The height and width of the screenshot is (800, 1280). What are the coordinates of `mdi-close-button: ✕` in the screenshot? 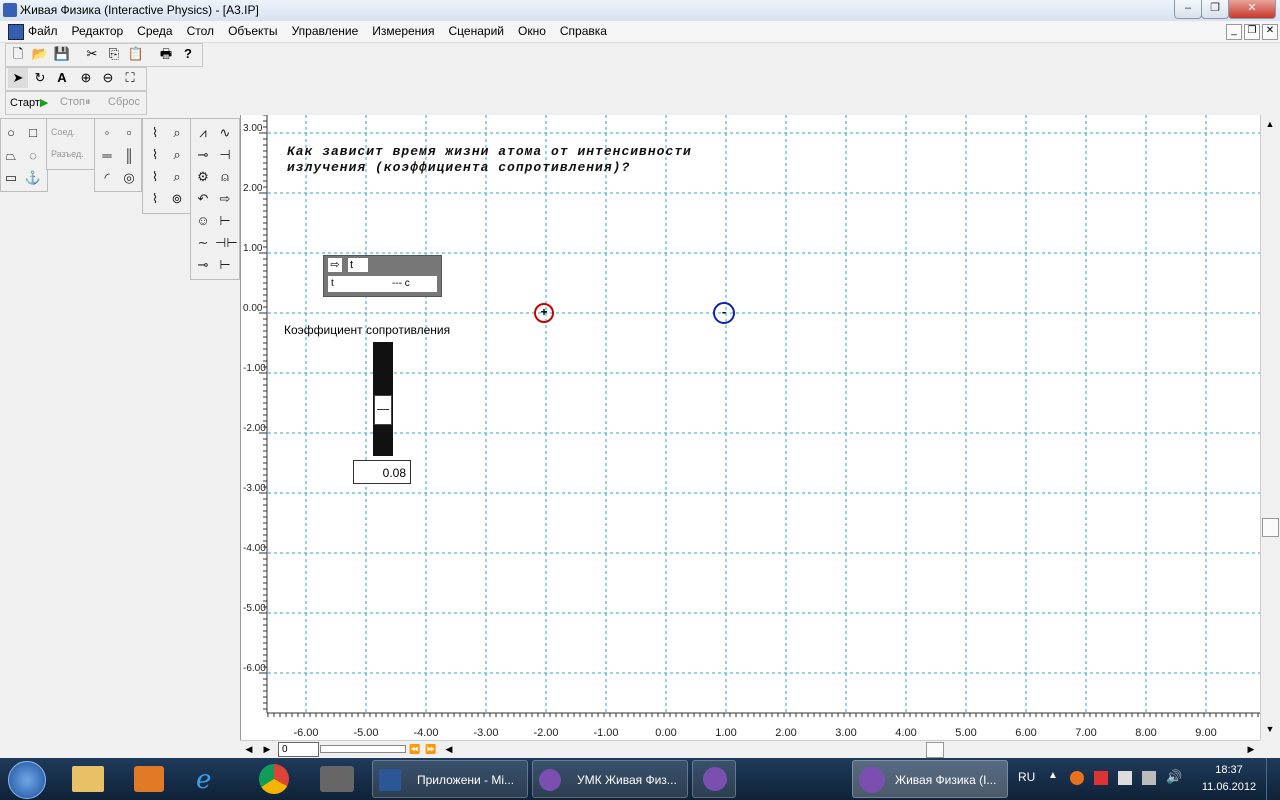 It's located at (1270, 32).